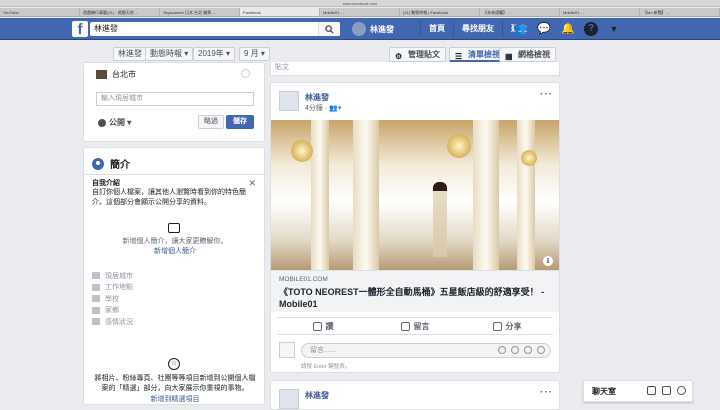 Image resolution: width=720 pixels, height=410 pixels. I want to click on bio-description: 自訂你個人檔案，讓其他人瀏覽時看到你的特色簡介。這個部分會顯示公開分享的資料。, so click(169, 197).